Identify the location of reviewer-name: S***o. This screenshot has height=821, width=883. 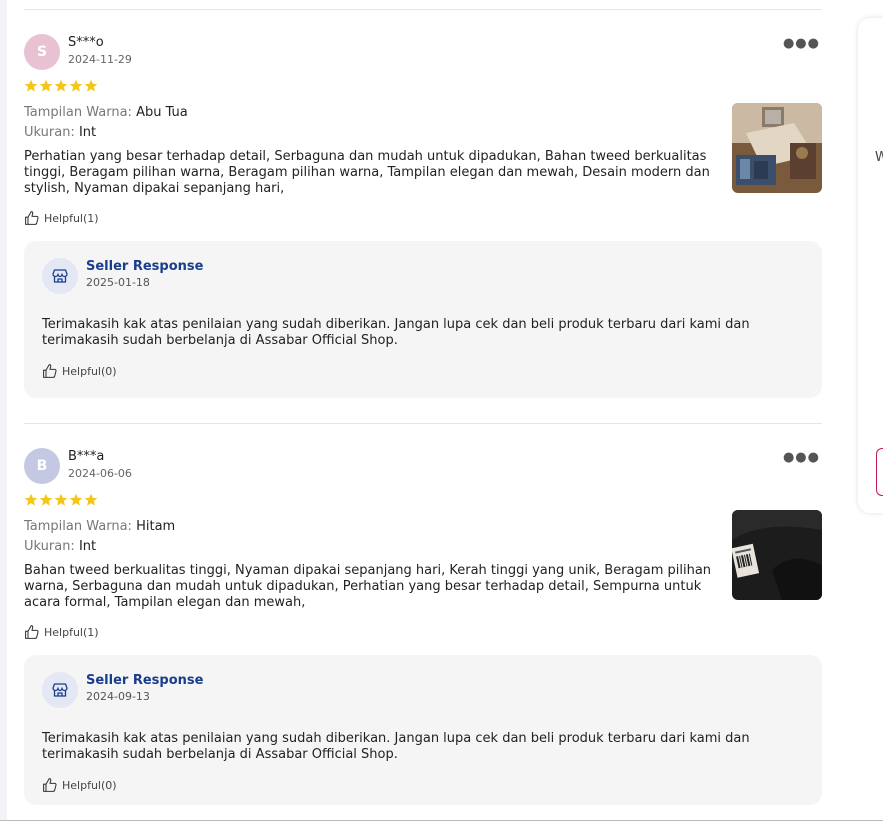
(86, 42).